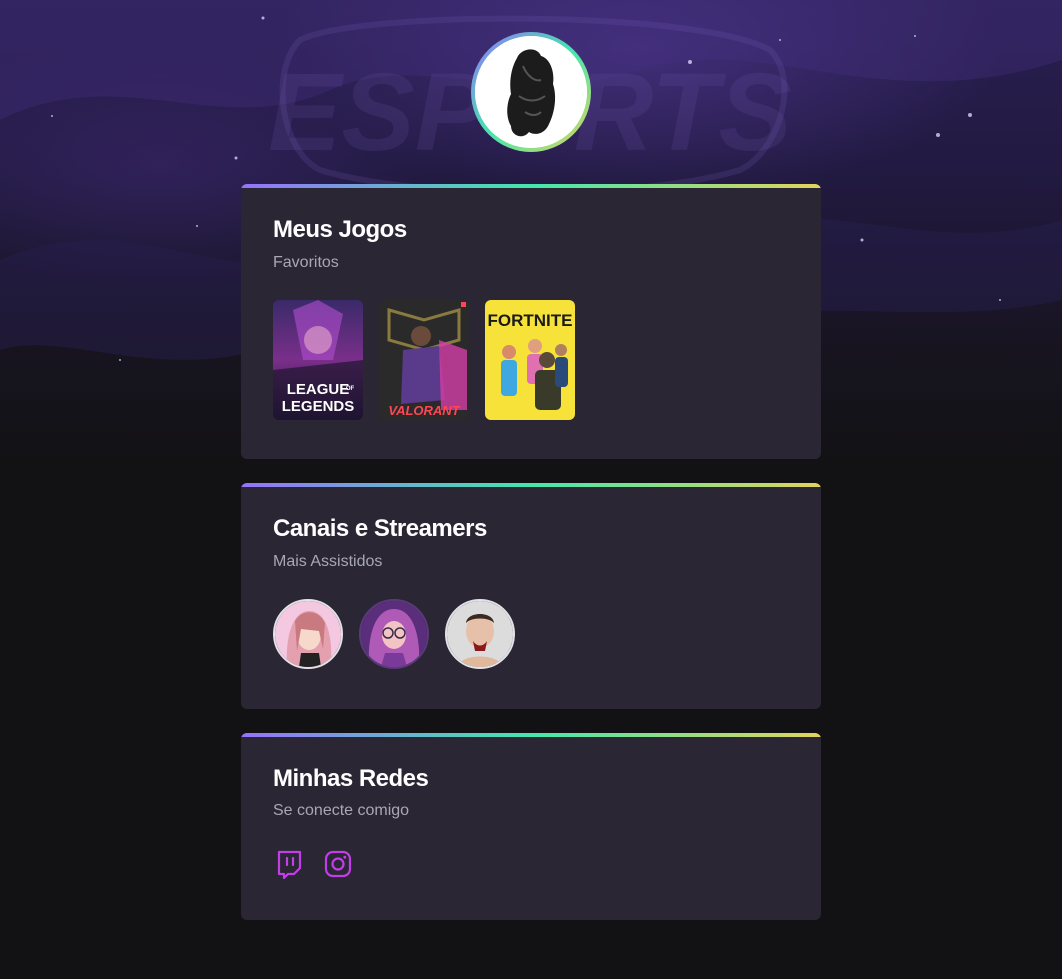  Describe the element at coordinates (531, 826) in the screenshot. I see `social-card: Minhas Redes Se conecte comigo` at that location.